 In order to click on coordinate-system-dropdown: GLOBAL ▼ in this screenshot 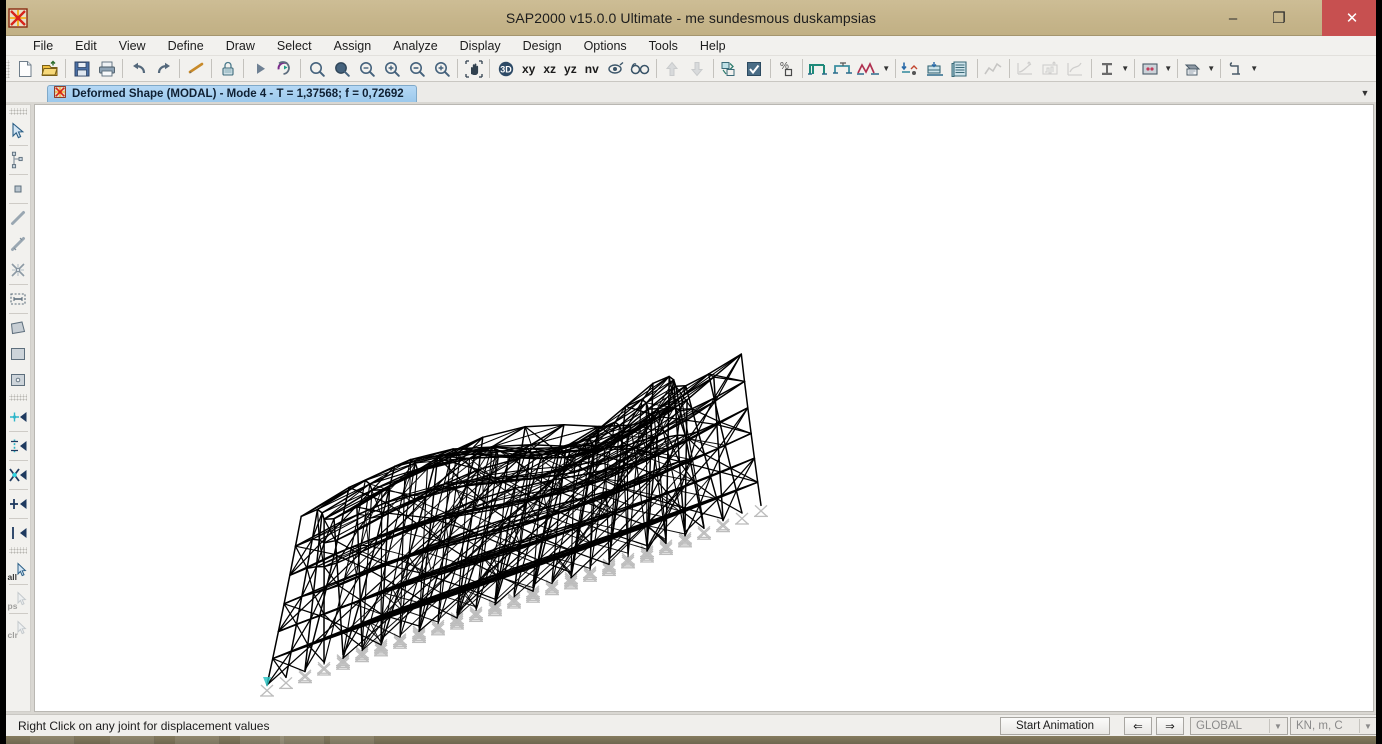, I will do `click(1239, 726)`.